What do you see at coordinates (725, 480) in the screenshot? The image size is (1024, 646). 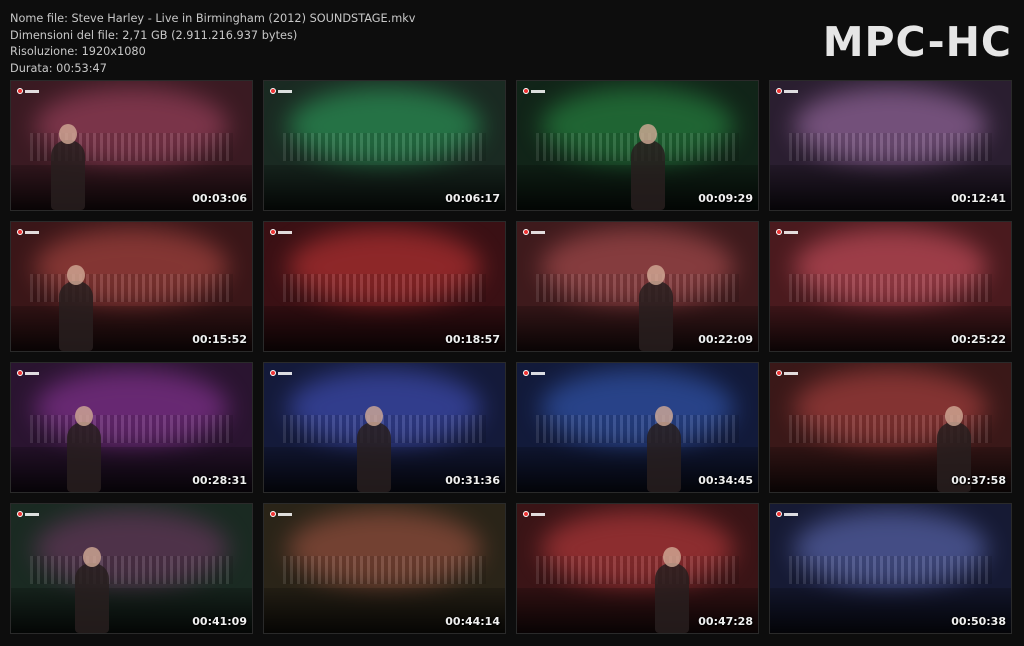 I see `thumbnail-timestamp: 00:34:45` at bounding box center [725, 480].